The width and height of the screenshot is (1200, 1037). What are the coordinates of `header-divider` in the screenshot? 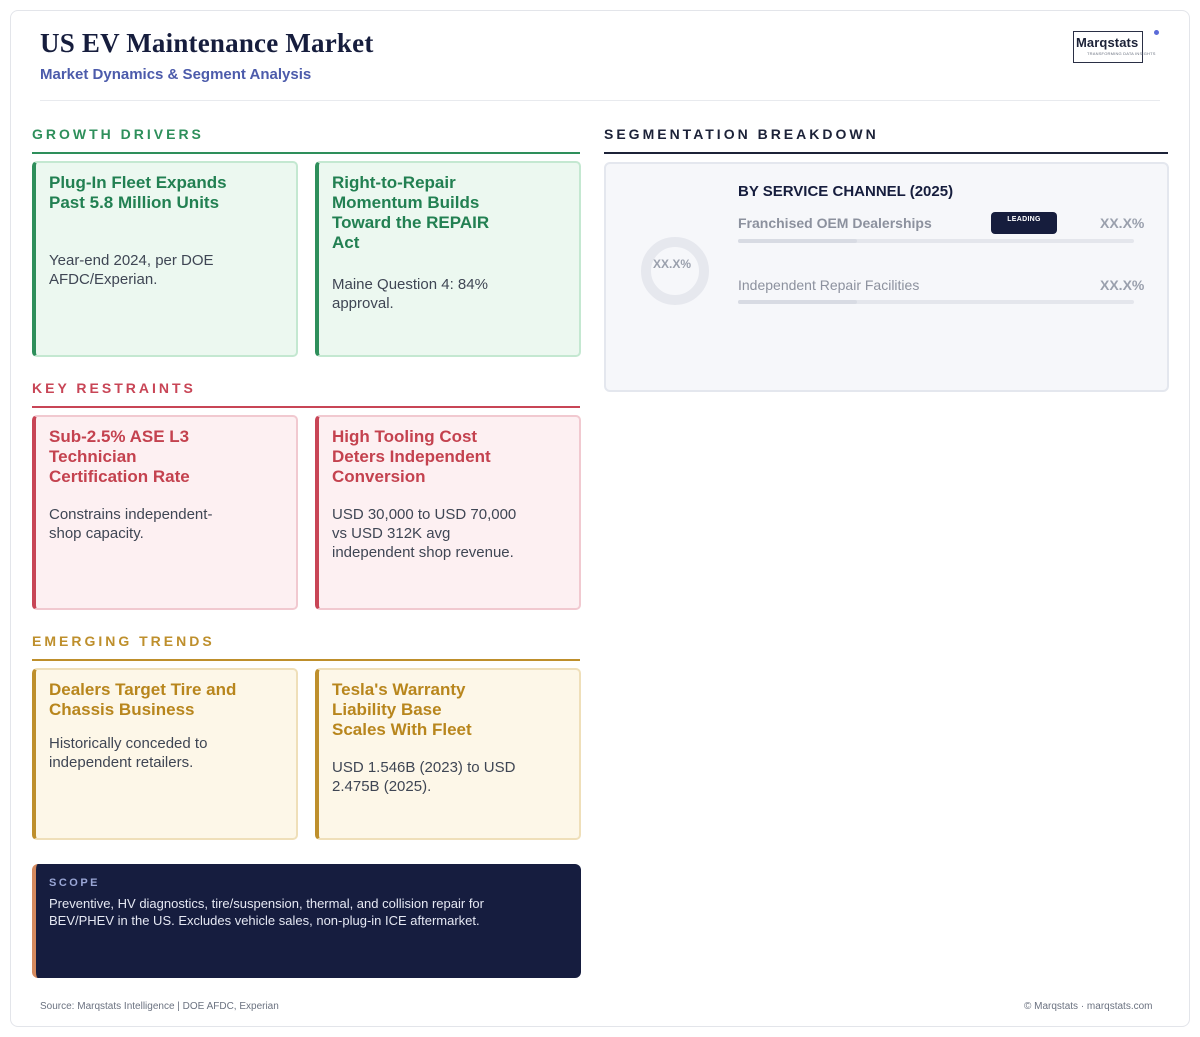 It's located at (600, 100).